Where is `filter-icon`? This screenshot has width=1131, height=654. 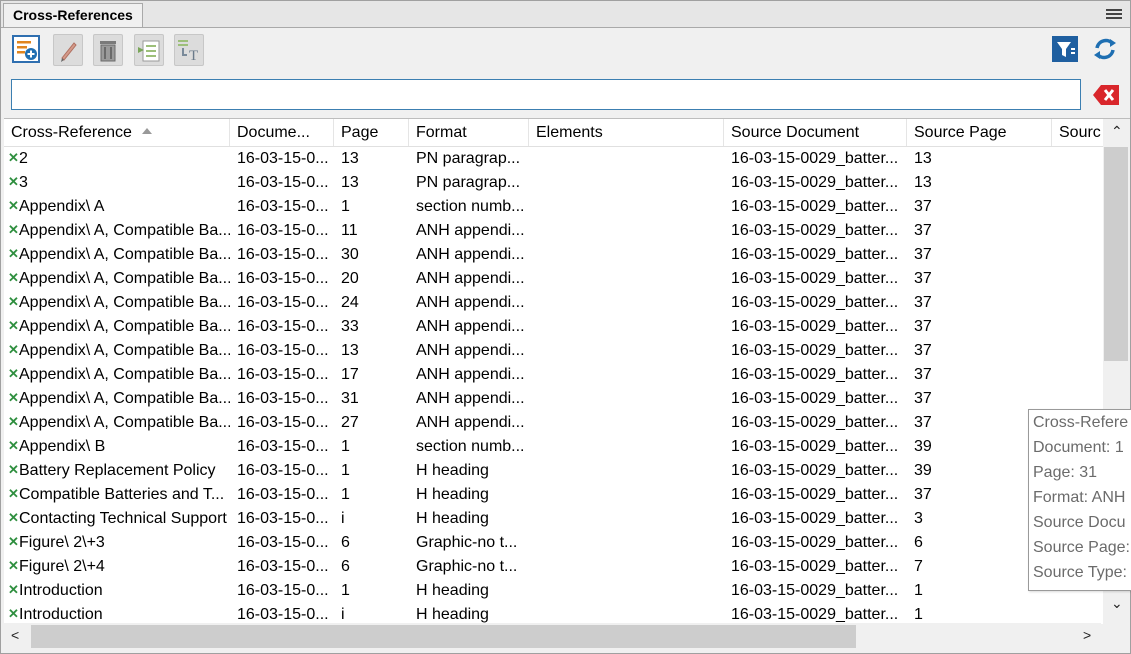 filter-icon is located at coordinates (1065, 49).